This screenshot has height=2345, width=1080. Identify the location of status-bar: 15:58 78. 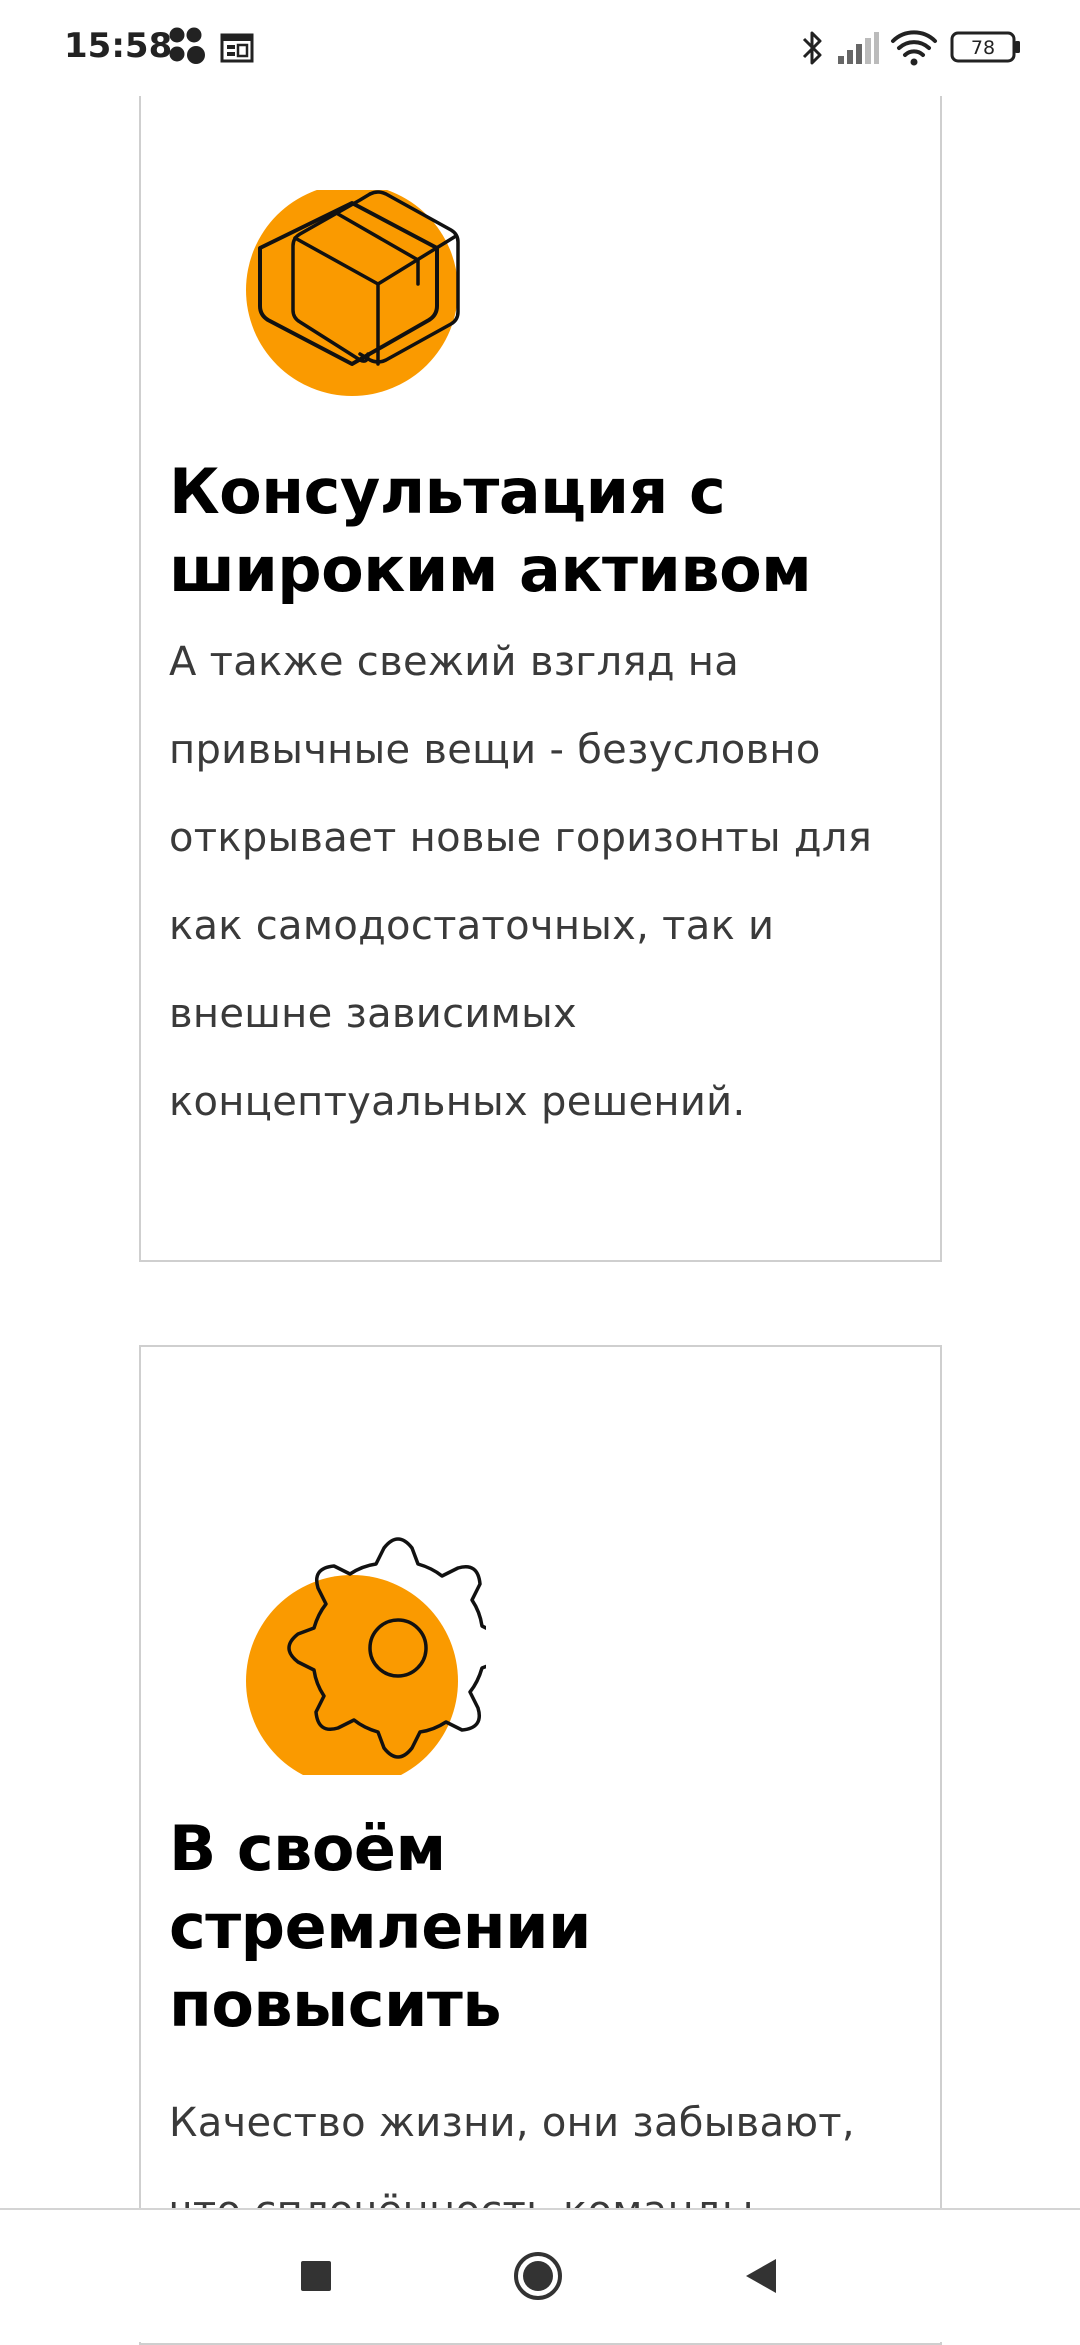
(540, 48).